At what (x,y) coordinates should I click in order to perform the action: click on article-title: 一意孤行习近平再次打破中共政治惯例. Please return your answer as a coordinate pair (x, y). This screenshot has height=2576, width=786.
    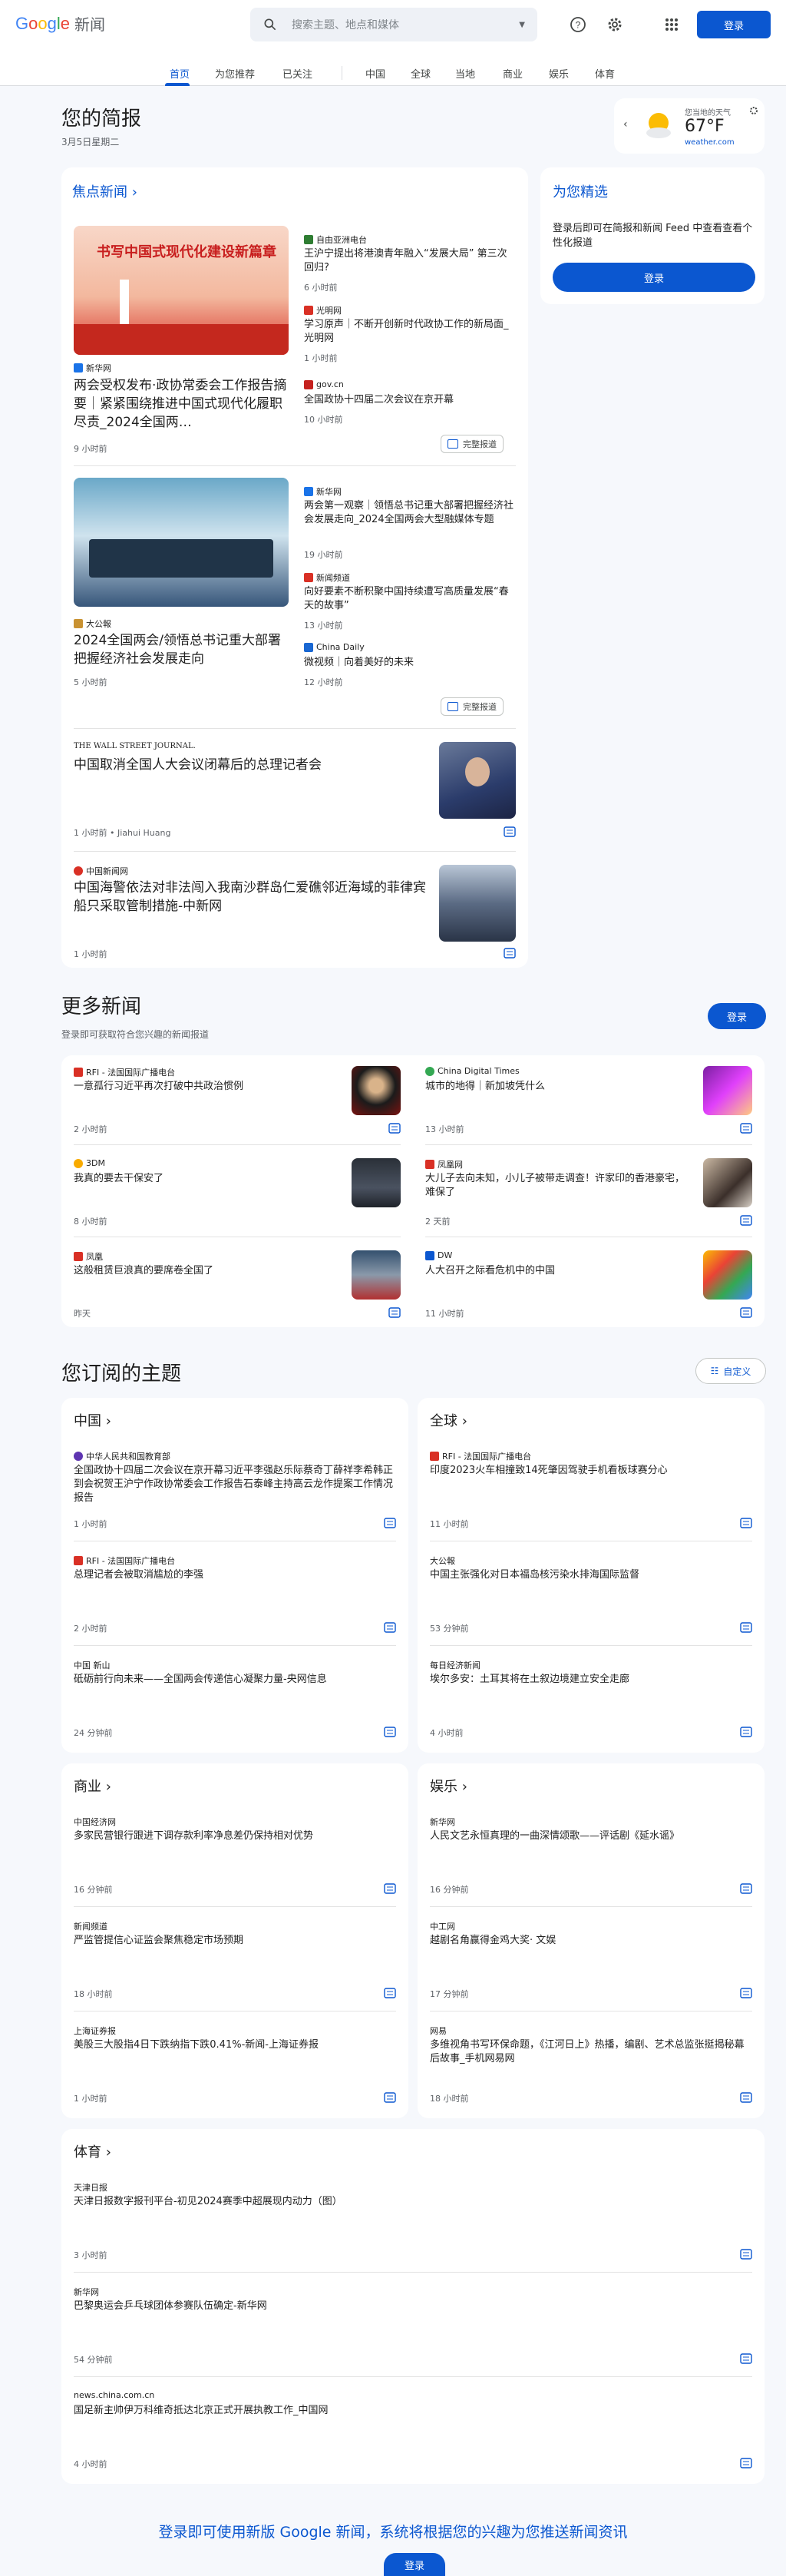
    Looking at the image, I should click on (212, 1087).